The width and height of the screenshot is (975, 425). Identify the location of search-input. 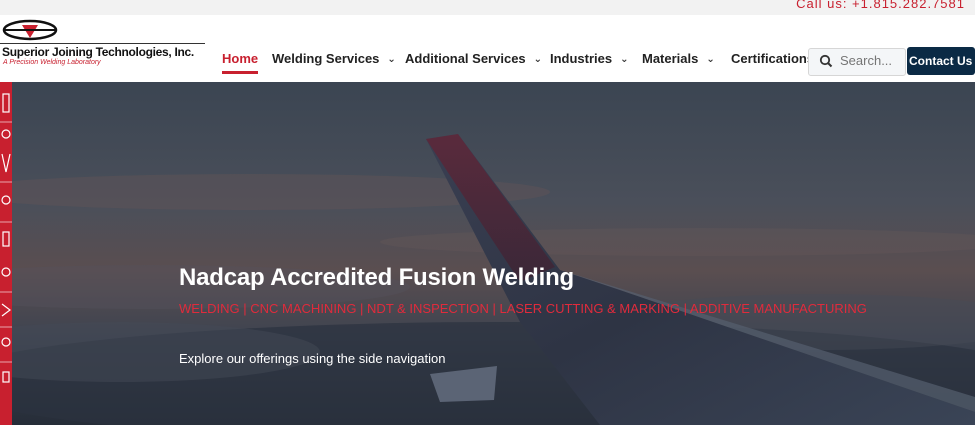
(871, 60).